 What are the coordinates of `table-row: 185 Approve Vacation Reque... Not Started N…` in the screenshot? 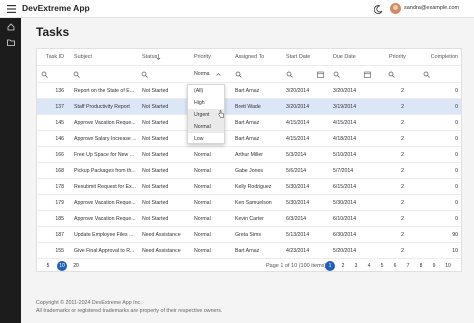 It's located at (249, 219).